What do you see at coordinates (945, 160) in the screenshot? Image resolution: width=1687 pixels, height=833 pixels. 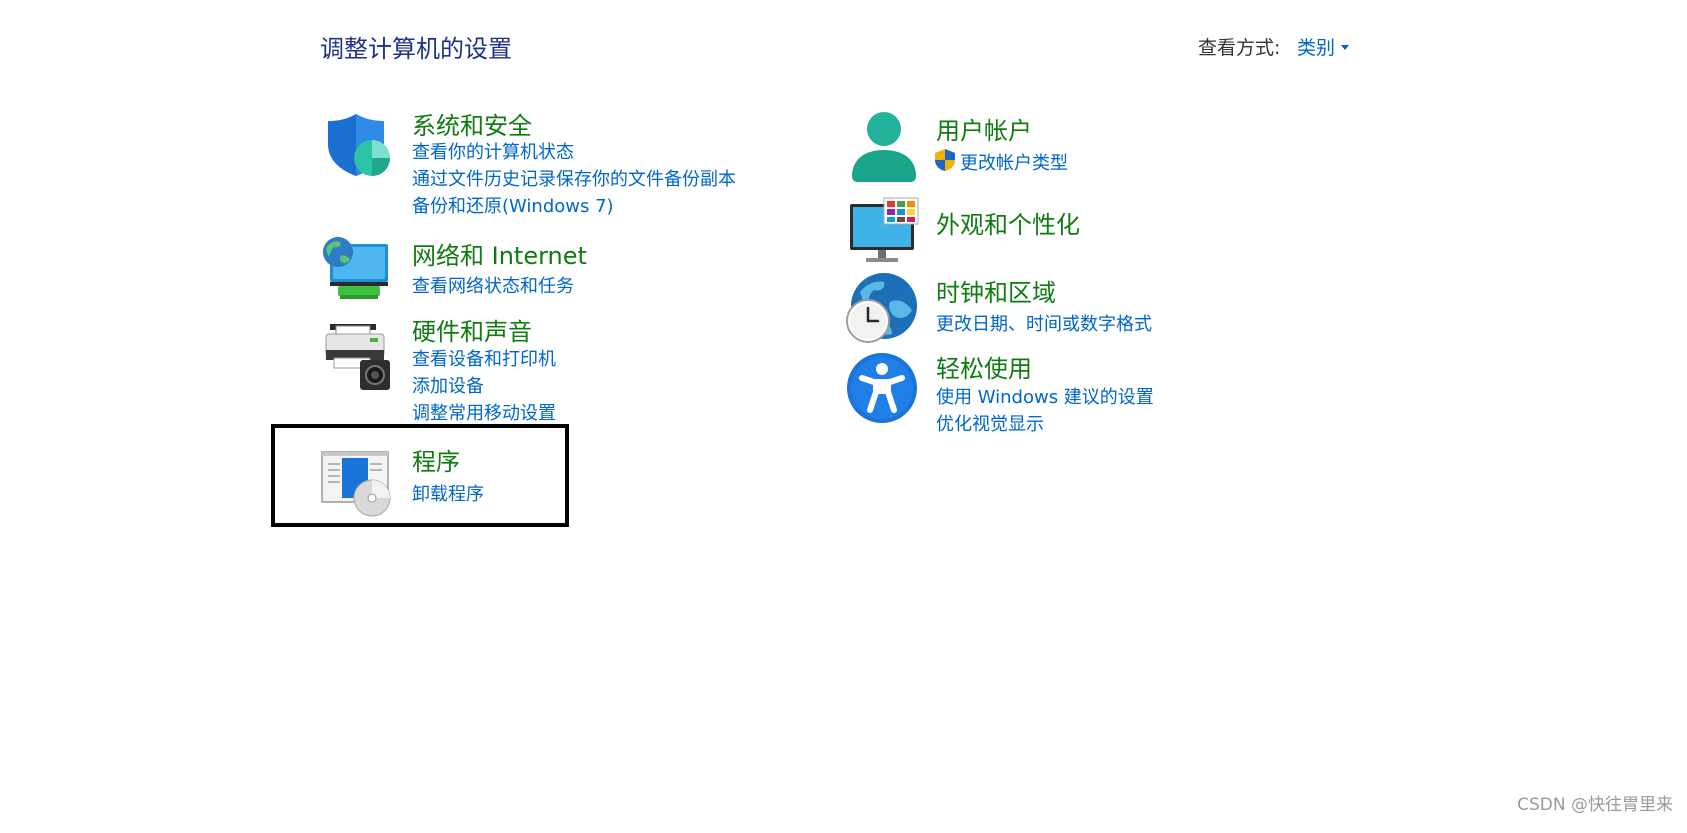 I see `uac-shield-icon` at bounding box center [945, 160].